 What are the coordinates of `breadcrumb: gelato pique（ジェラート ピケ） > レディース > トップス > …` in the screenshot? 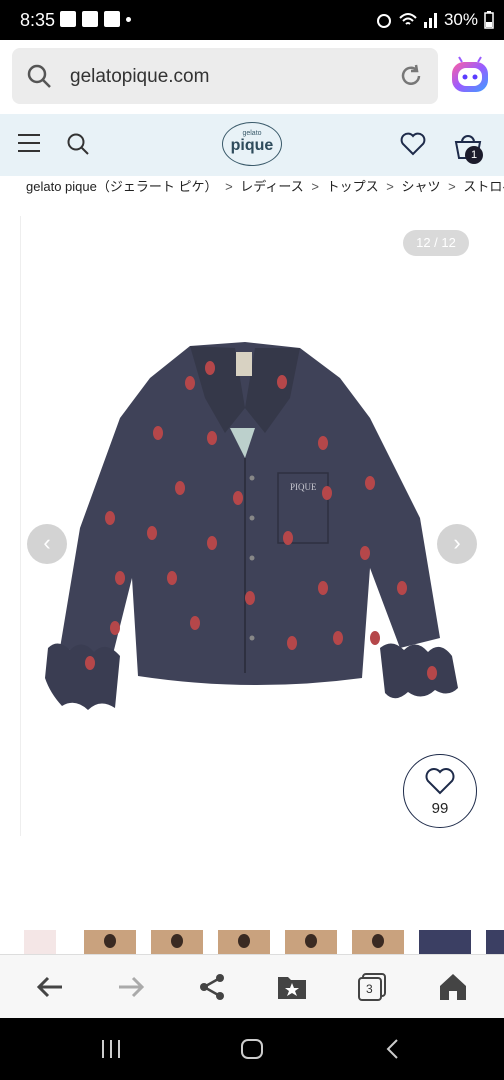 It's located at (265, 188).